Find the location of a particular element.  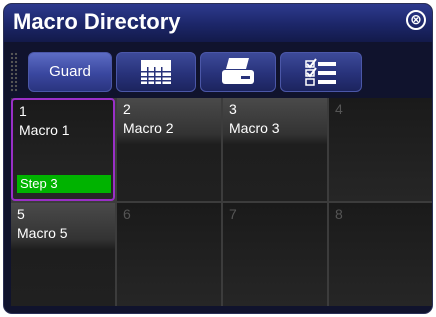

guard-button: Guard is located at coordinates (70, 72).